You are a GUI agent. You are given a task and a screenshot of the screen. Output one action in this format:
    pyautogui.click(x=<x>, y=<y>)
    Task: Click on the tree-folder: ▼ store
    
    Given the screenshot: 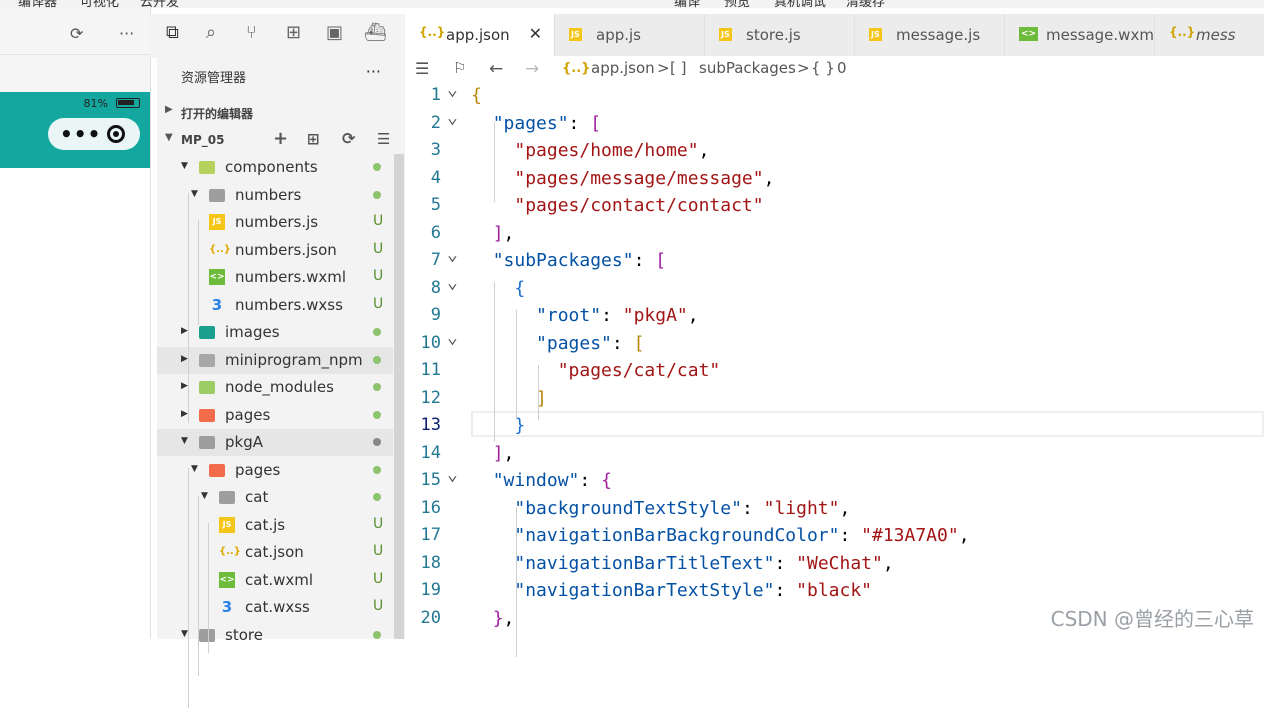 What is the action you would take?
    pyautogui.click(x=275, y=635)
    